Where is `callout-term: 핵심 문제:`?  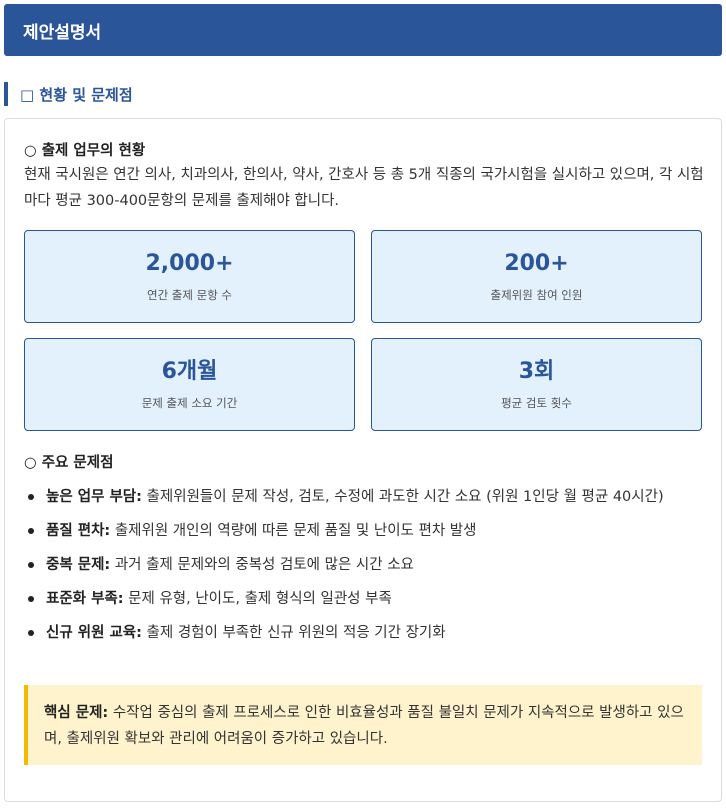
callout-term: 핵심 문제: is located at coordinates (76, 713).